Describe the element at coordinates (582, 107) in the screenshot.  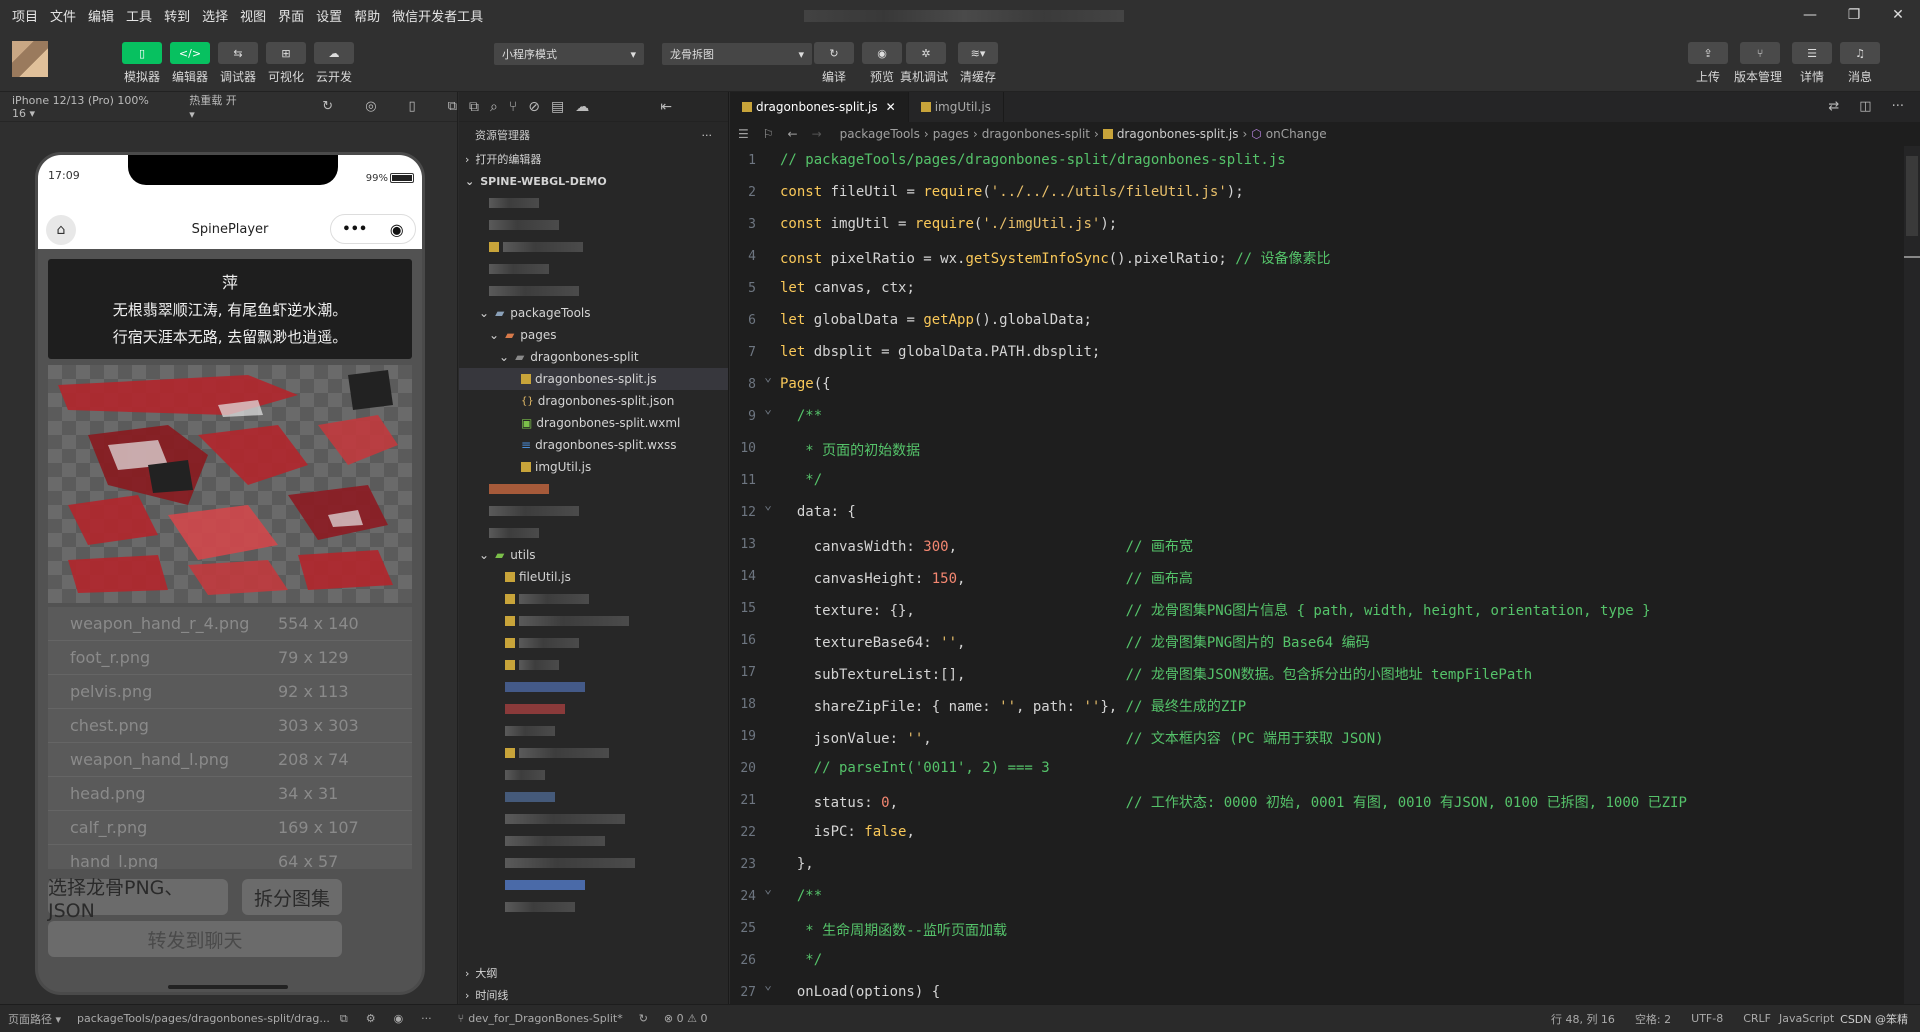
I see `cloud-icon: ☁` at that location.